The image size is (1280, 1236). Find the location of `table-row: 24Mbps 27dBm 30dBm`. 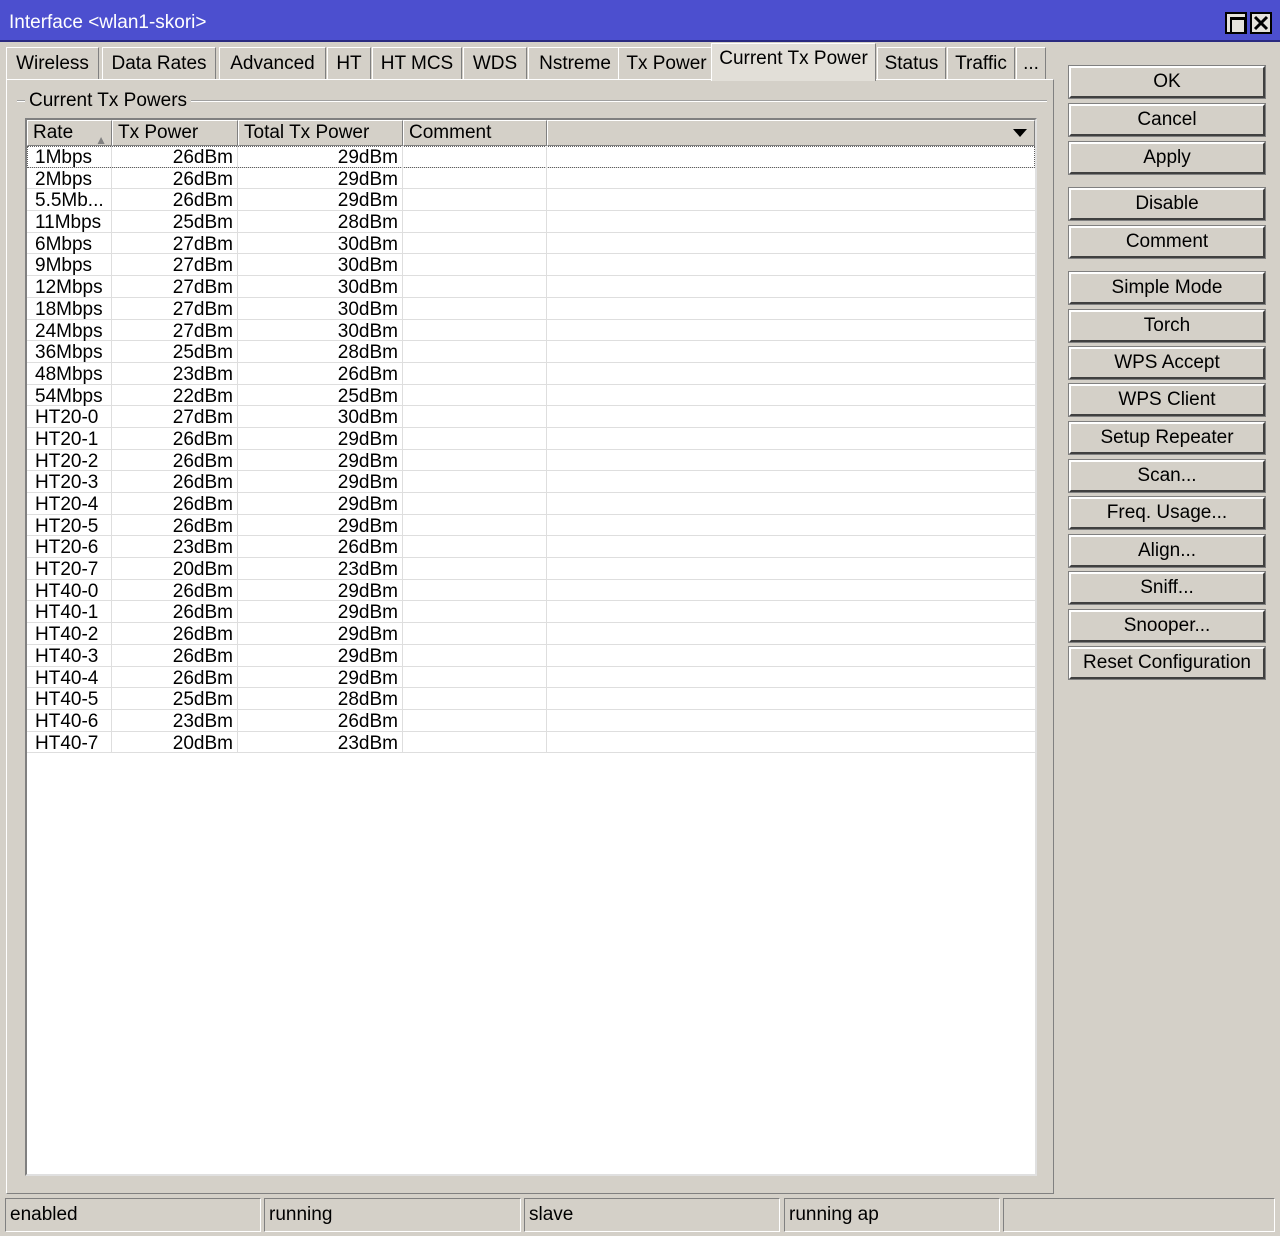

table-row: 24Mbps 27dBm 30dBm is located at coordinates (531, 330).